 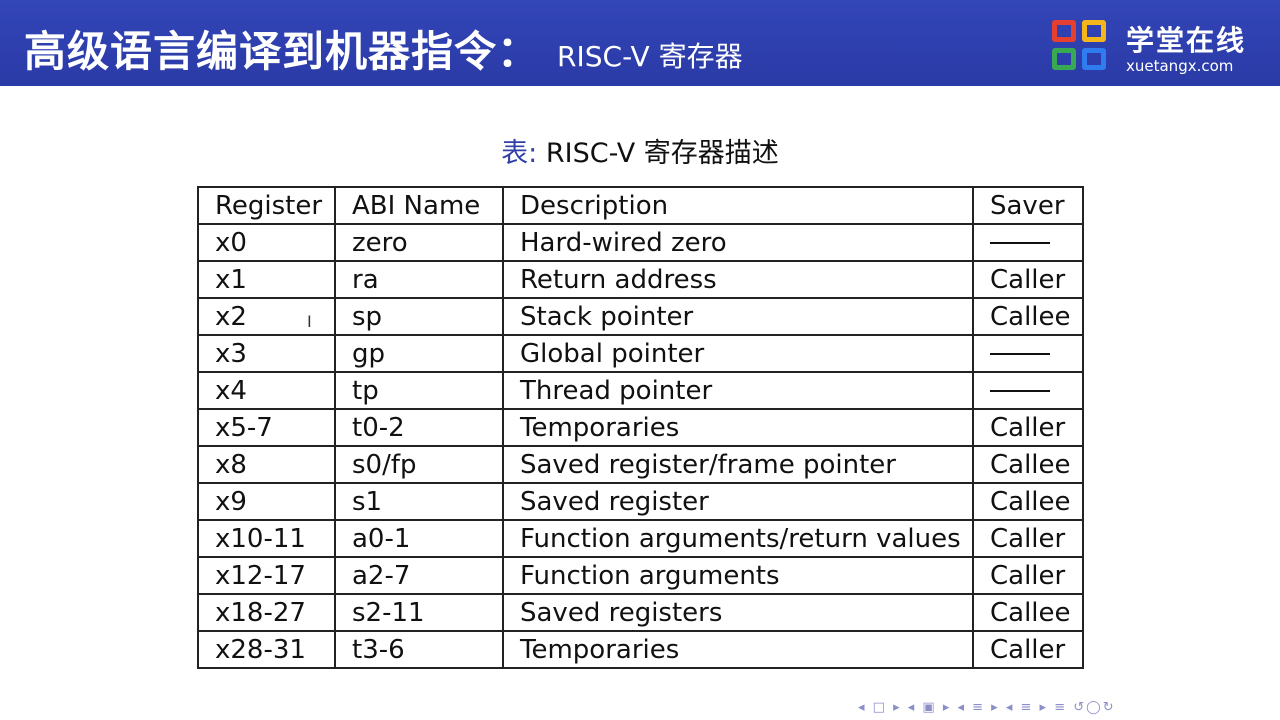 What do you see at coordinates (738, 205) in the screenshot?
I see `column-header-description: Description` at bounding box center [738, 205].